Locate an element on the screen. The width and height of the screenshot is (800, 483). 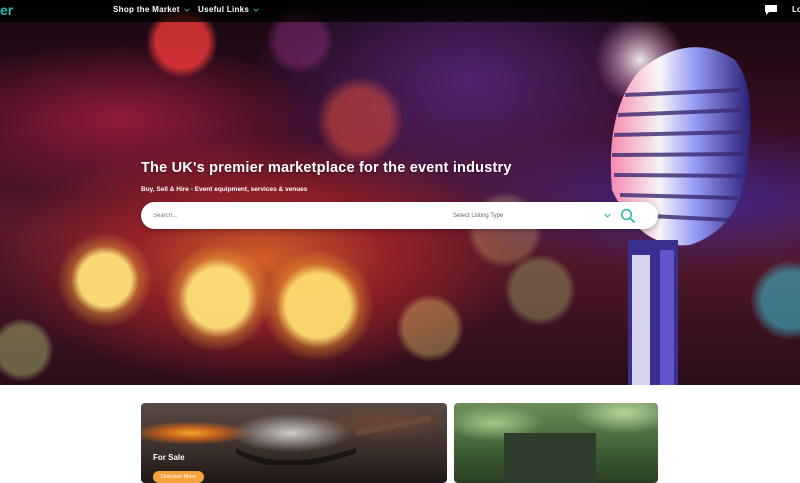
tent-image is located at coordinates (550, 458).